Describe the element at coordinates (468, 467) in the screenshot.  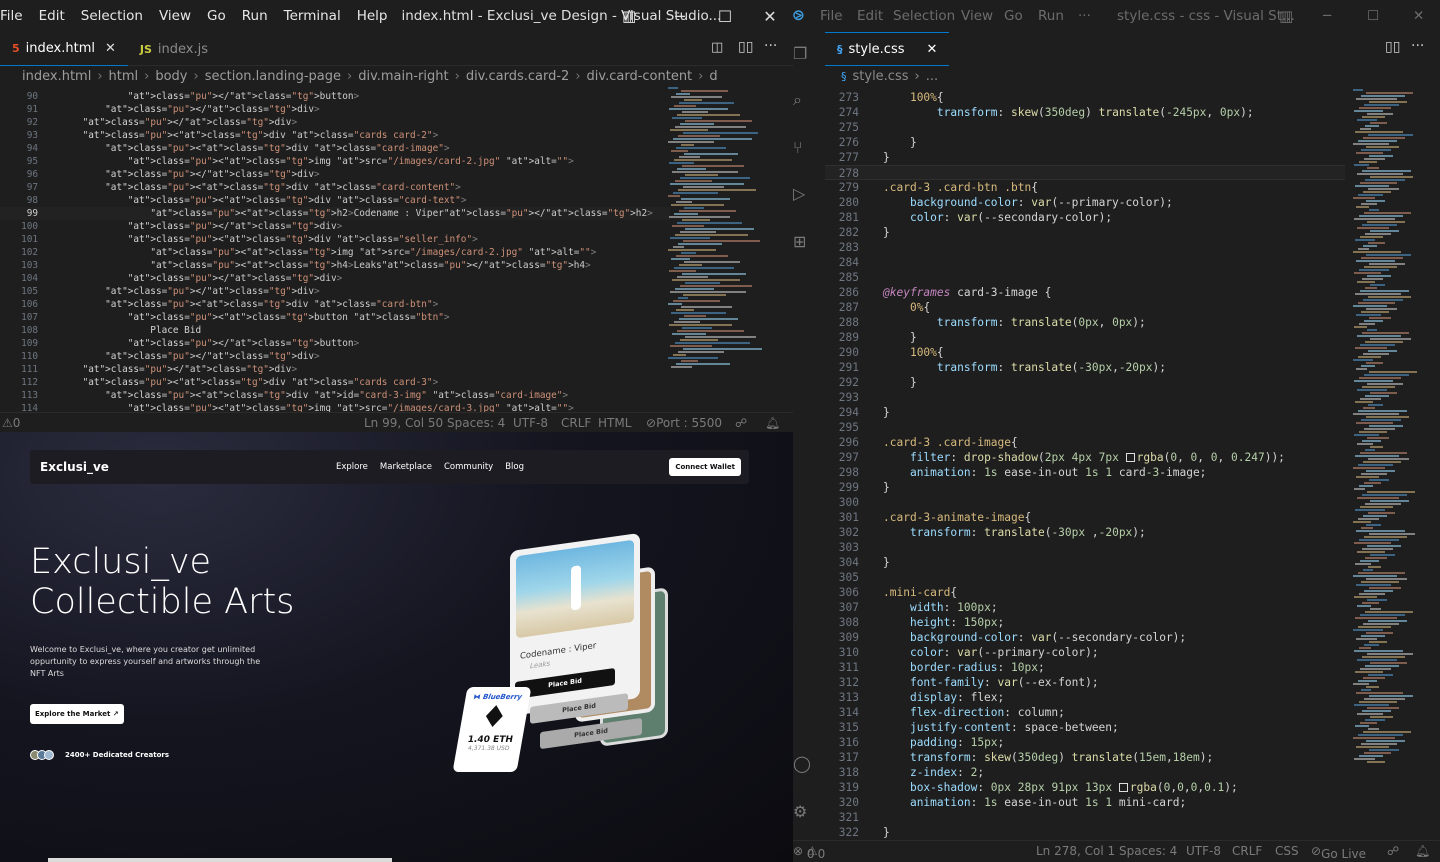
I see `nav-community: Community` at that location.